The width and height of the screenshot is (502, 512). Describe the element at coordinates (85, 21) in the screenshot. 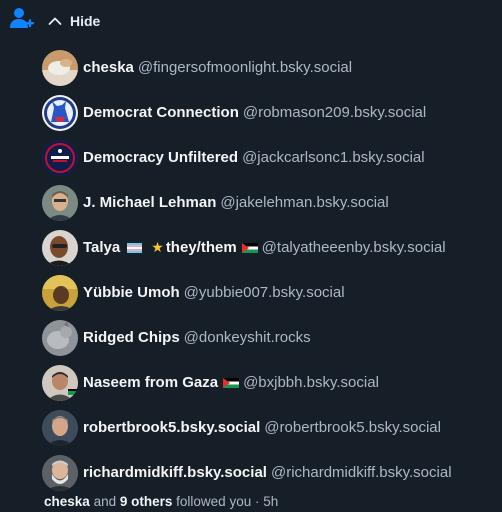

I see `hide-label: Hide` at that location.